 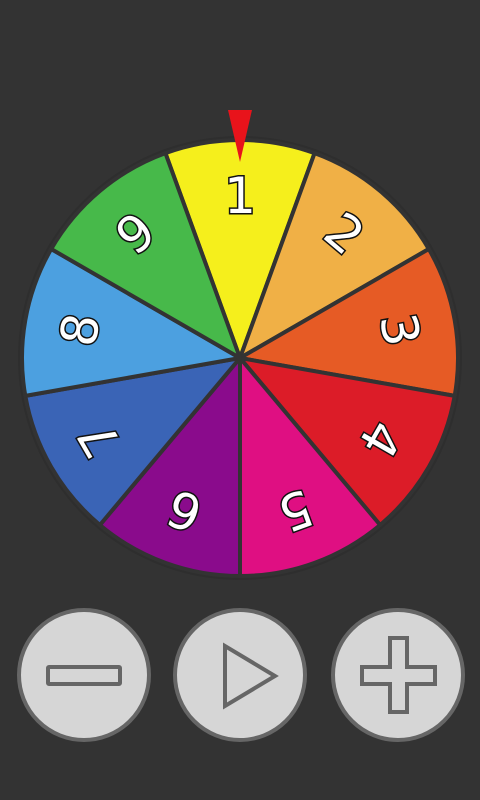 I want to click on add-segment-button, so click(x=398, y=675).